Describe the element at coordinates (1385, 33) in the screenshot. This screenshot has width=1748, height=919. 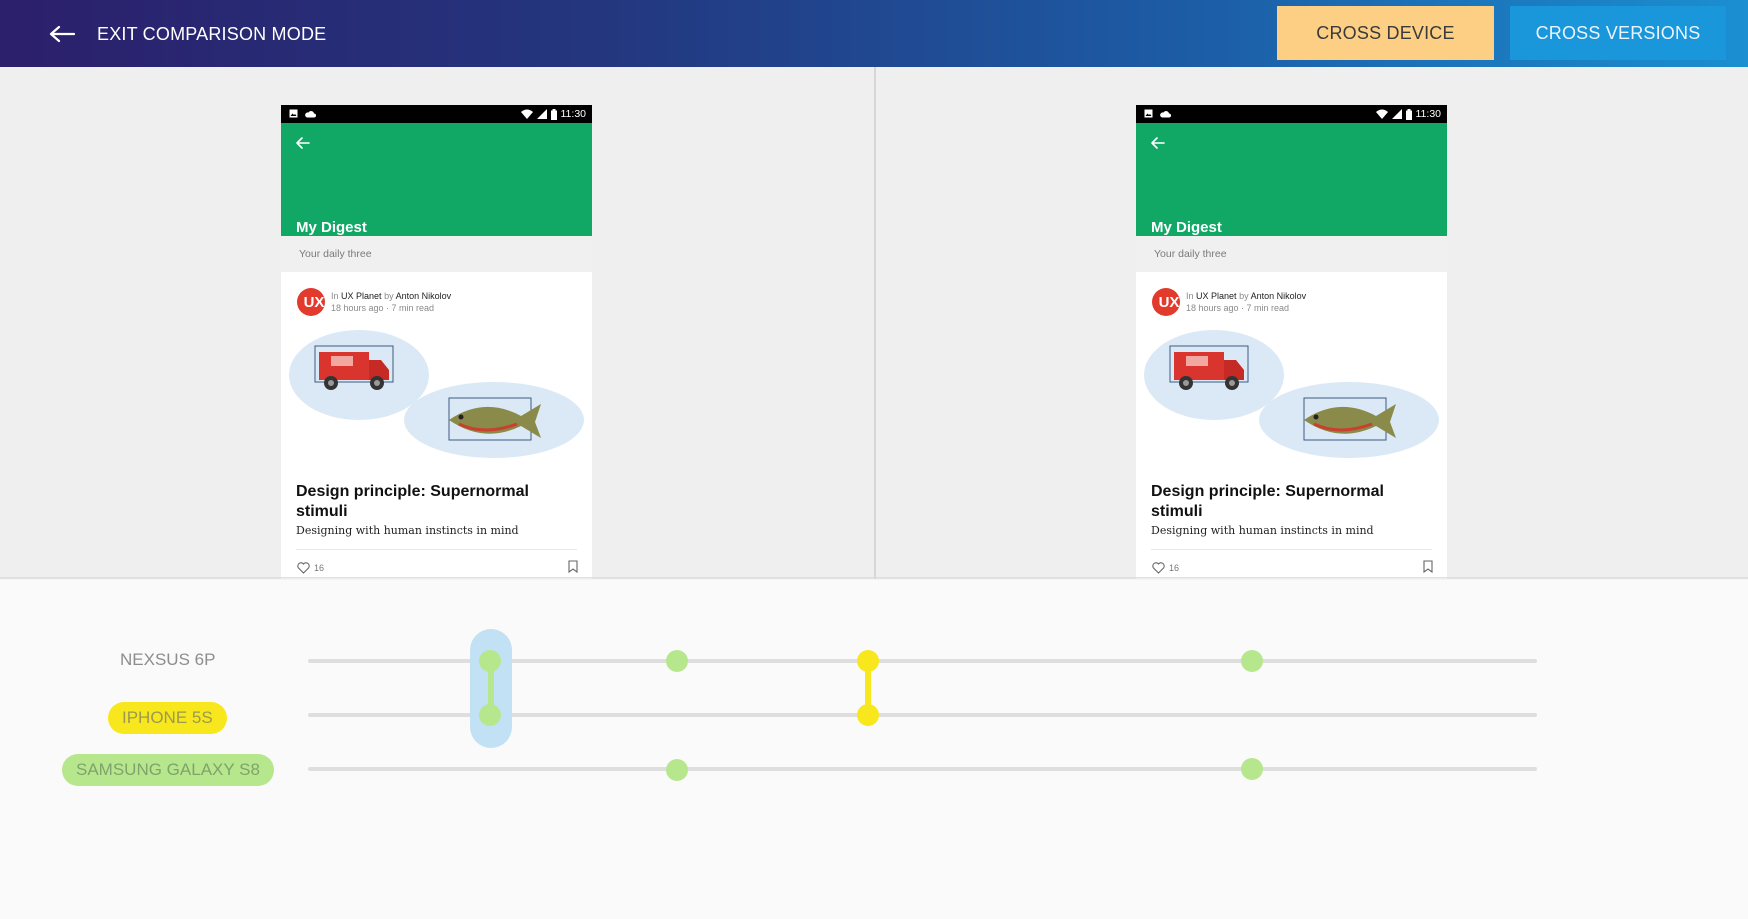
I see `cross-device-tab: CROSS DEVICE` at that location.